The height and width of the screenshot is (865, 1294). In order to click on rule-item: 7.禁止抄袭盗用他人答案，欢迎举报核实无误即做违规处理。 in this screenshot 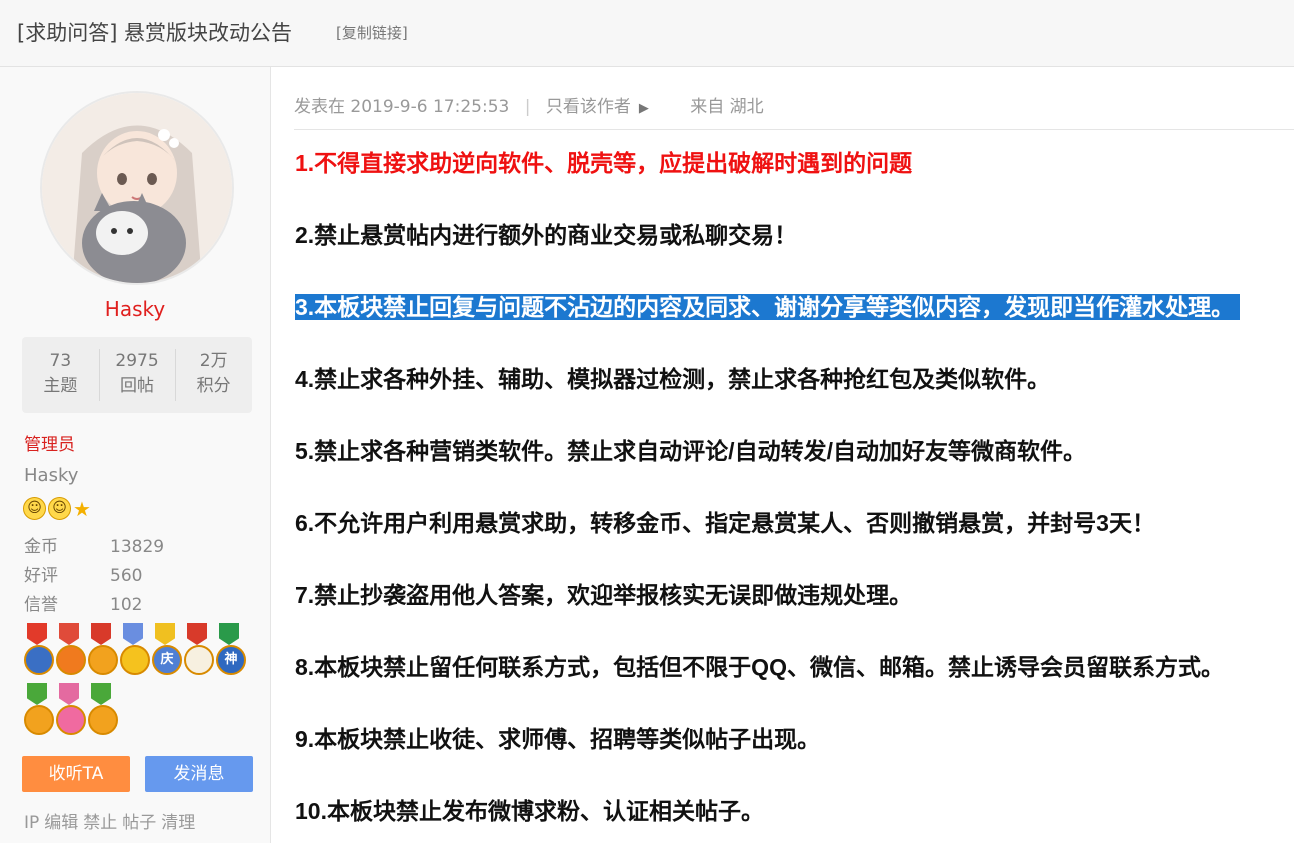, I will do `click(604, 595)`.